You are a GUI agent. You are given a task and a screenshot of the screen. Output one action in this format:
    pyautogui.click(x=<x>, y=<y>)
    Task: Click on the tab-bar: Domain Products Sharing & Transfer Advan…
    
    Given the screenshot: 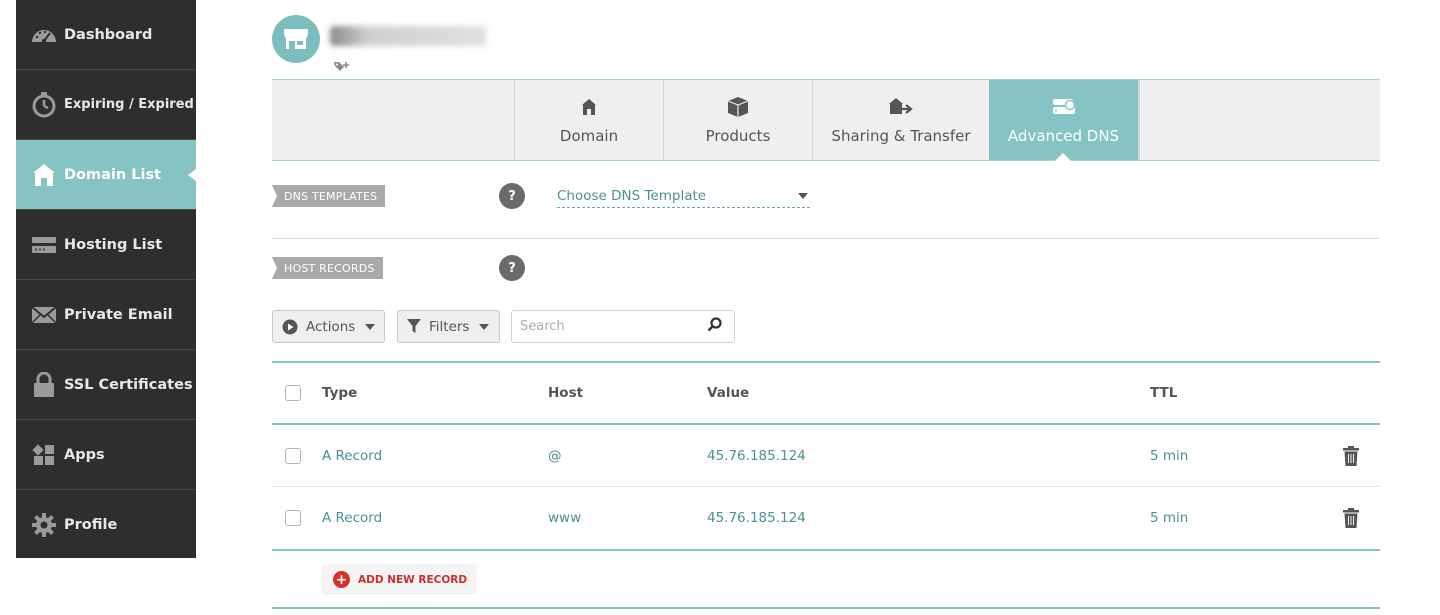 What is the action you would take?
    pyautogui.click(x=826, y=120)
    